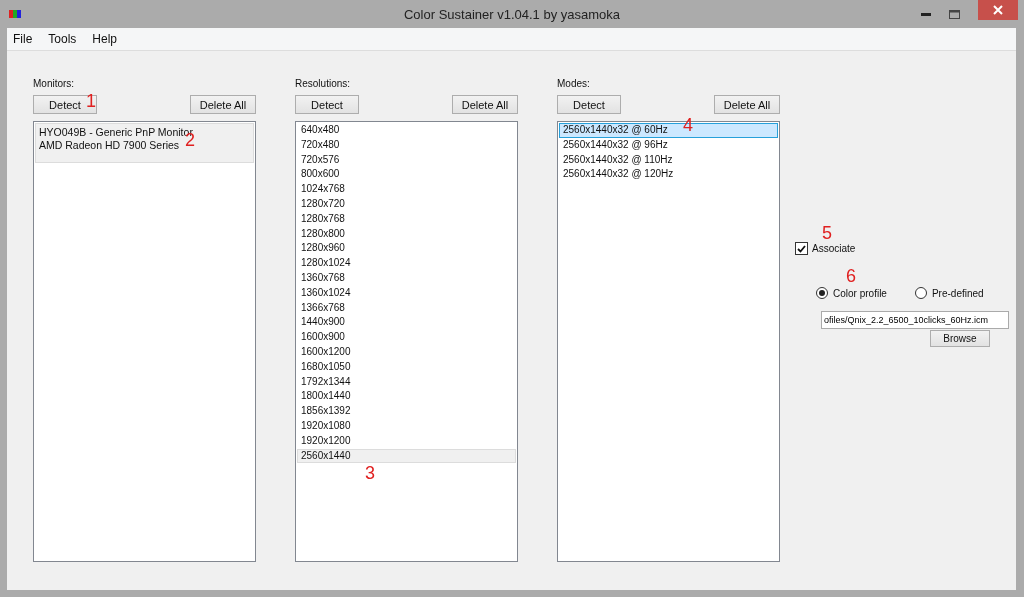  I want to click on maximize-icon, so click(954, 14).